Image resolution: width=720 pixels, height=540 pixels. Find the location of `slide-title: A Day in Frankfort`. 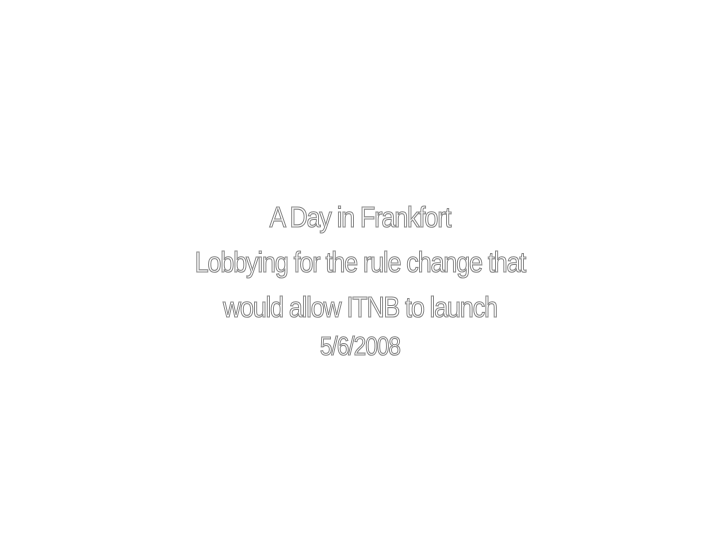

slide-title: A Day in Frankfort is located at coordinates (360, 217).